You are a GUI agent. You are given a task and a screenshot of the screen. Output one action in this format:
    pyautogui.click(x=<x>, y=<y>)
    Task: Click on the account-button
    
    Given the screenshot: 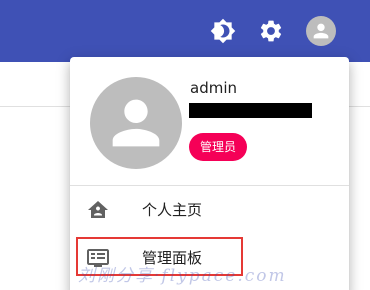 What is the action you would take?
    pyautogui.click(x=321, y=31)
    